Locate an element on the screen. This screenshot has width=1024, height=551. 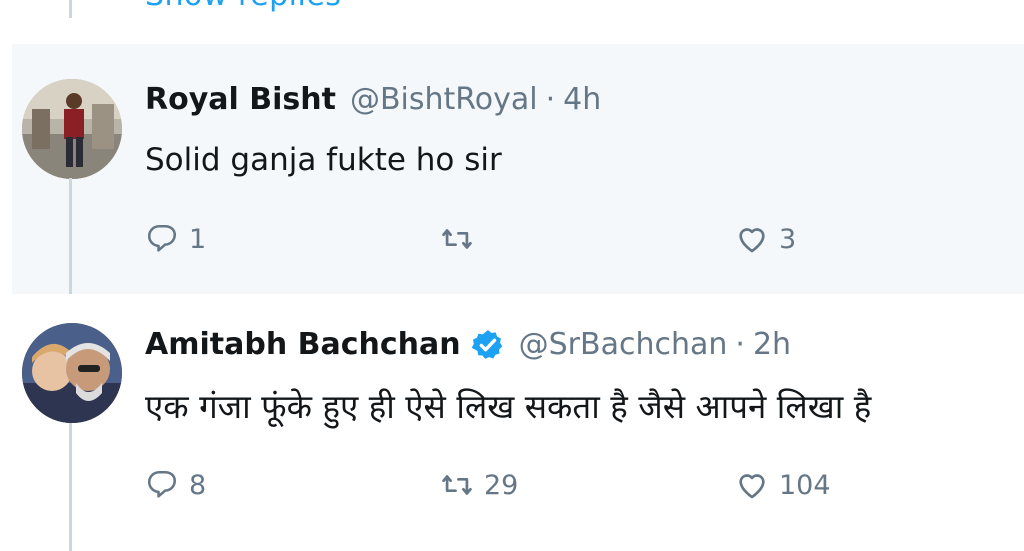
author-handle: @SrBachchan is located at coordinates (623, 344).